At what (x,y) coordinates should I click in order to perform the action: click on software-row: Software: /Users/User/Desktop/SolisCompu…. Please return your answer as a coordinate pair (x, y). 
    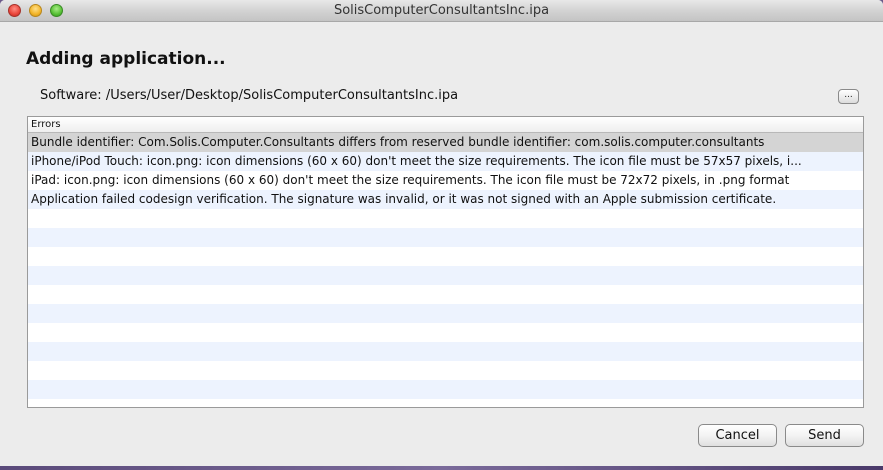
    Looking at the image, I should click on (249, 95).